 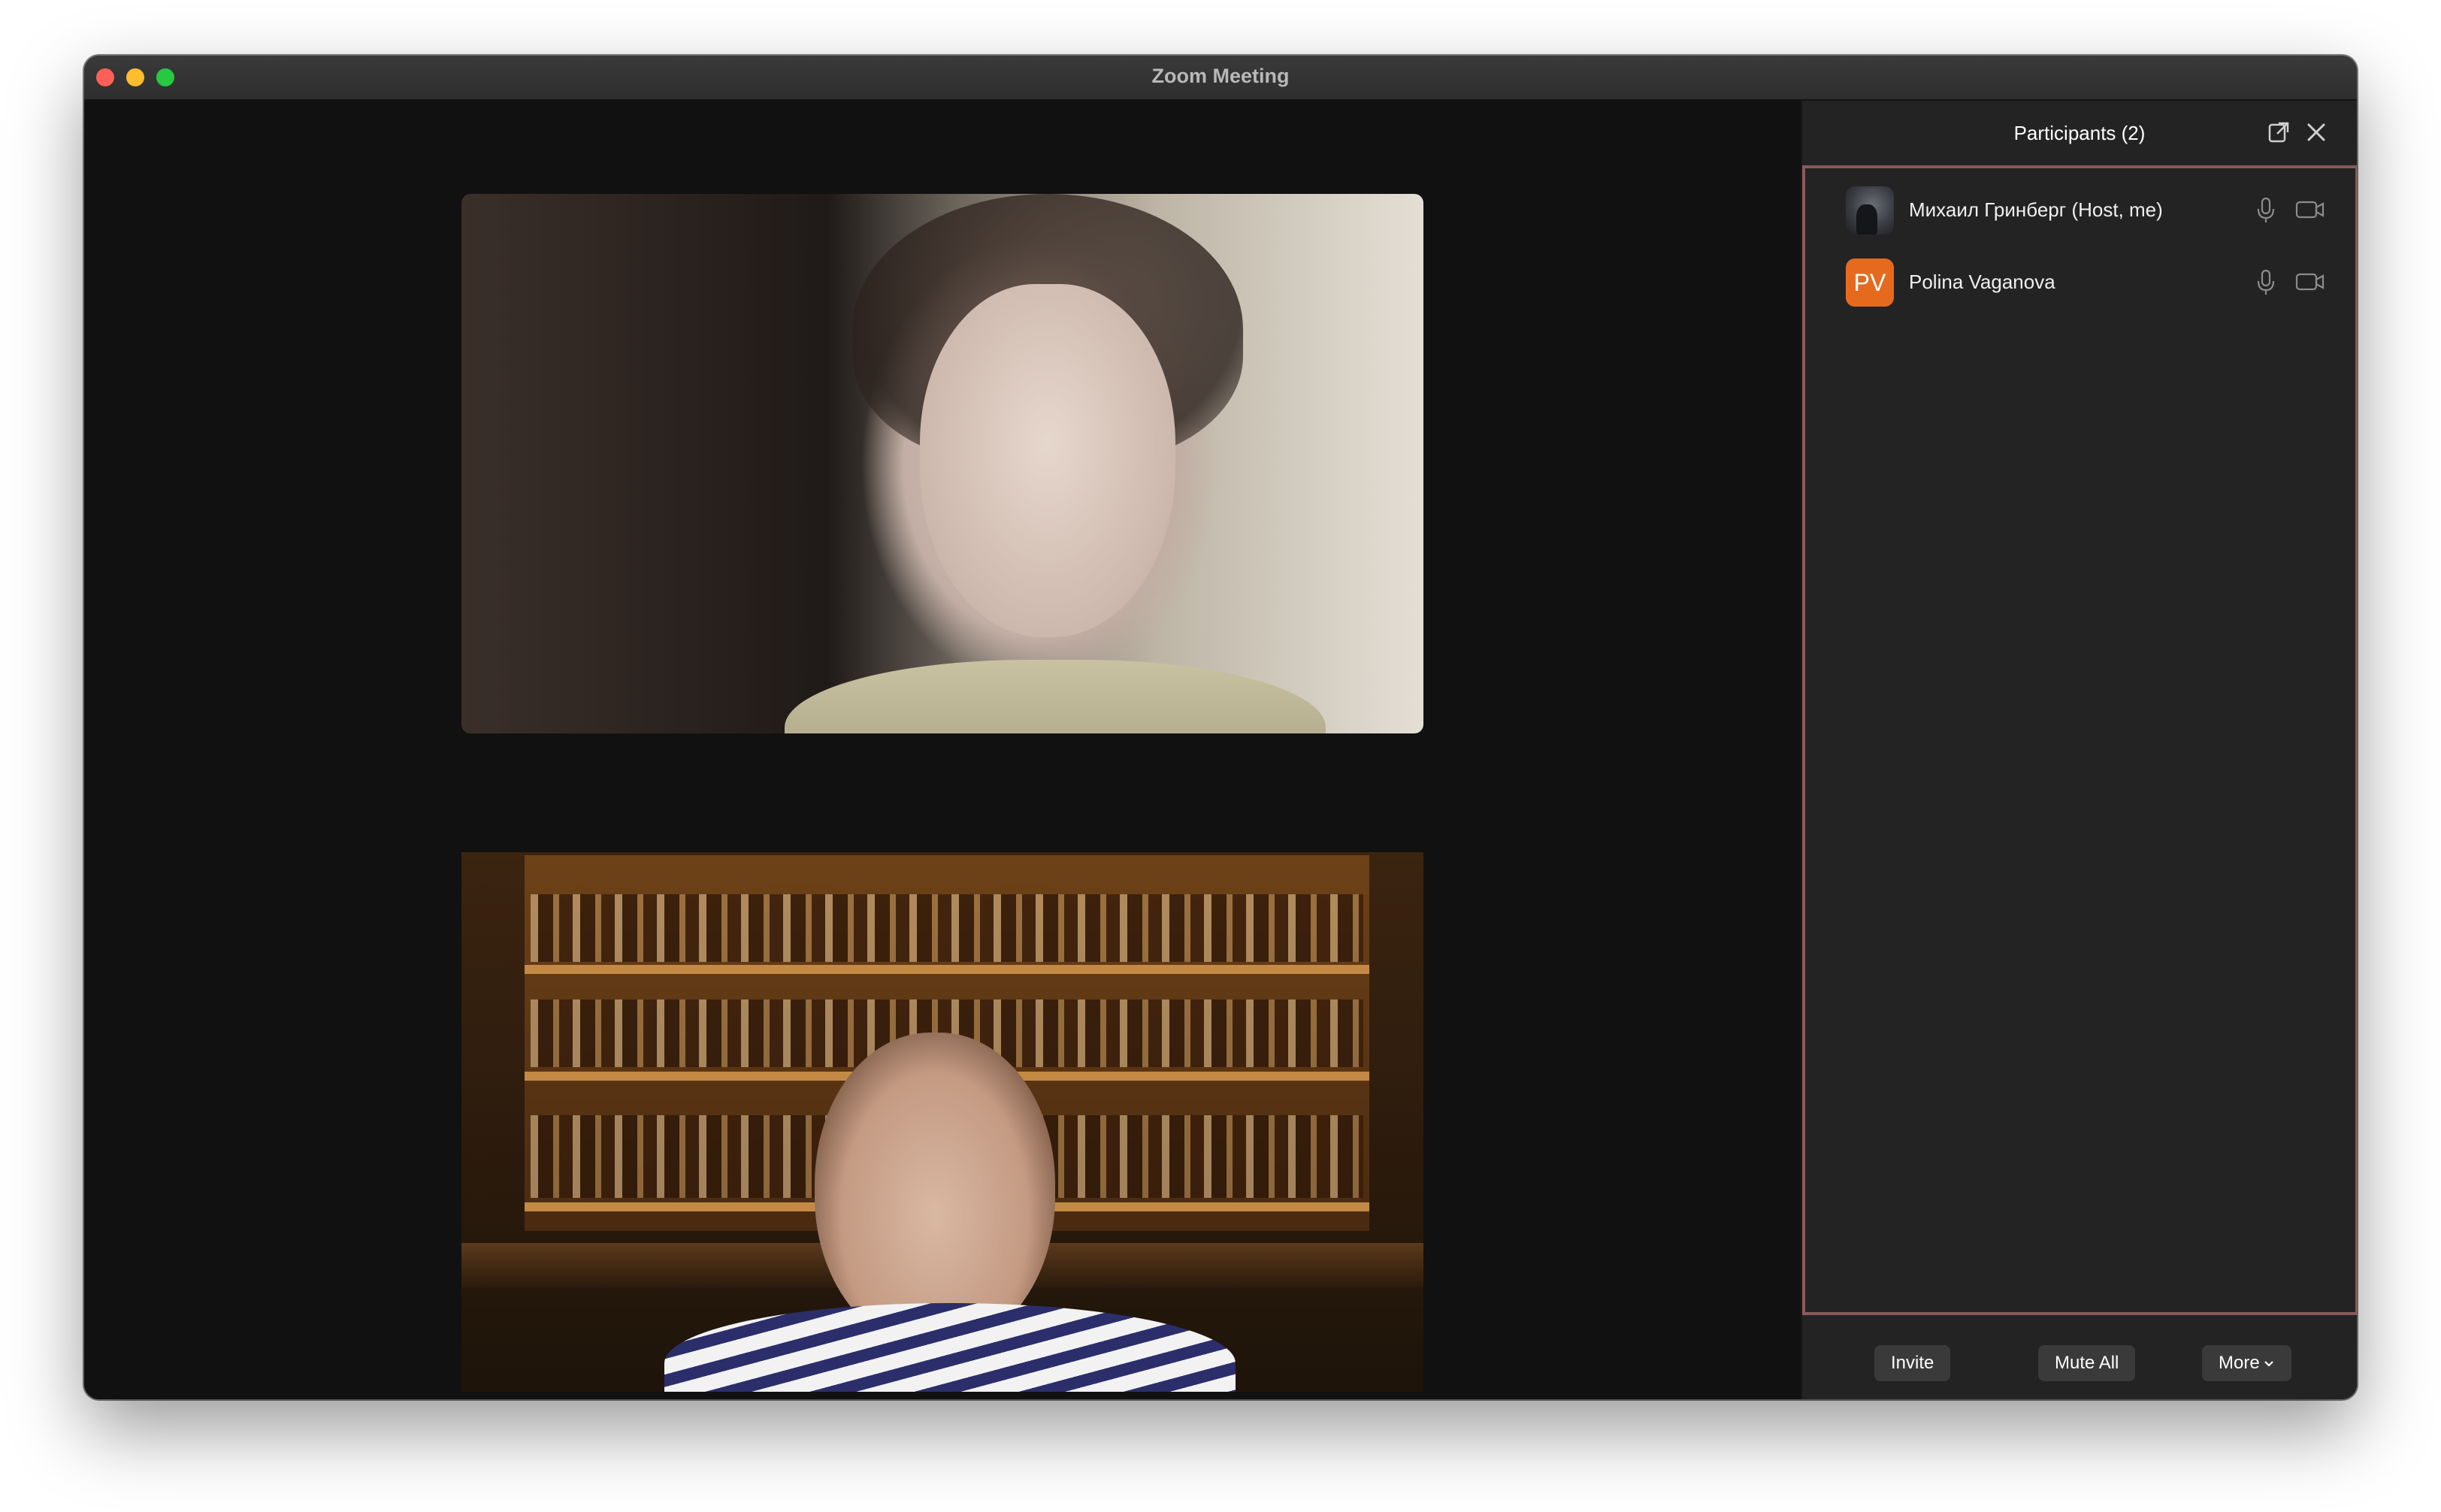 I want to click on video-person-head, so click(x=935, y=1191).